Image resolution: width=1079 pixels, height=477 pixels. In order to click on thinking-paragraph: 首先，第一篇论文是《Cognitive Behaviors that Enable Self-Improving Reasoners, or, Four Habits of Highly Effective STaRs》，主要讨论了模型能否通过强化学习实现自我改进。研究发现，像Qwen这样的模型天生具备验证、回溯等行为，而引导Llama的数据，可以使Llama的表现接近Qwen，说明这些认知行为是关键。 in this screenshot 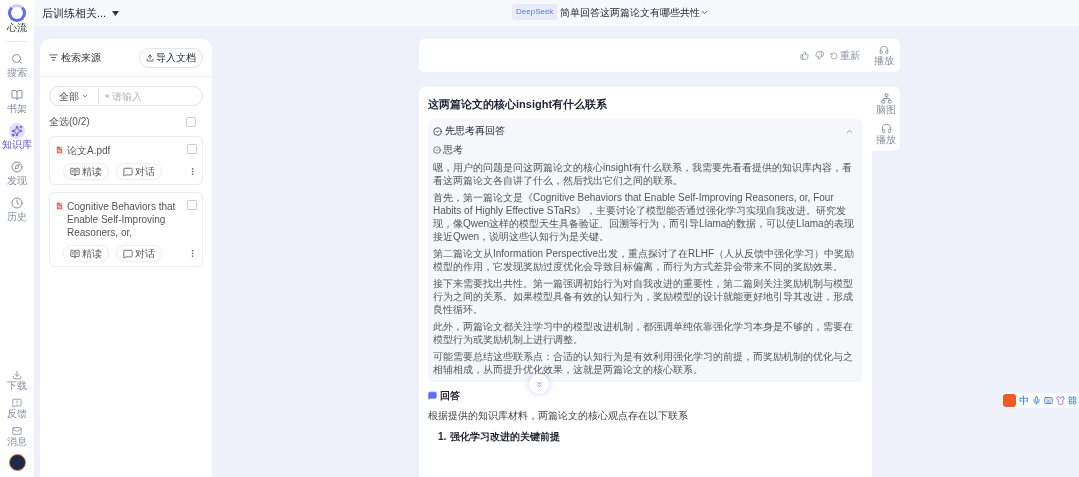, I will do `click(644, 217)`.